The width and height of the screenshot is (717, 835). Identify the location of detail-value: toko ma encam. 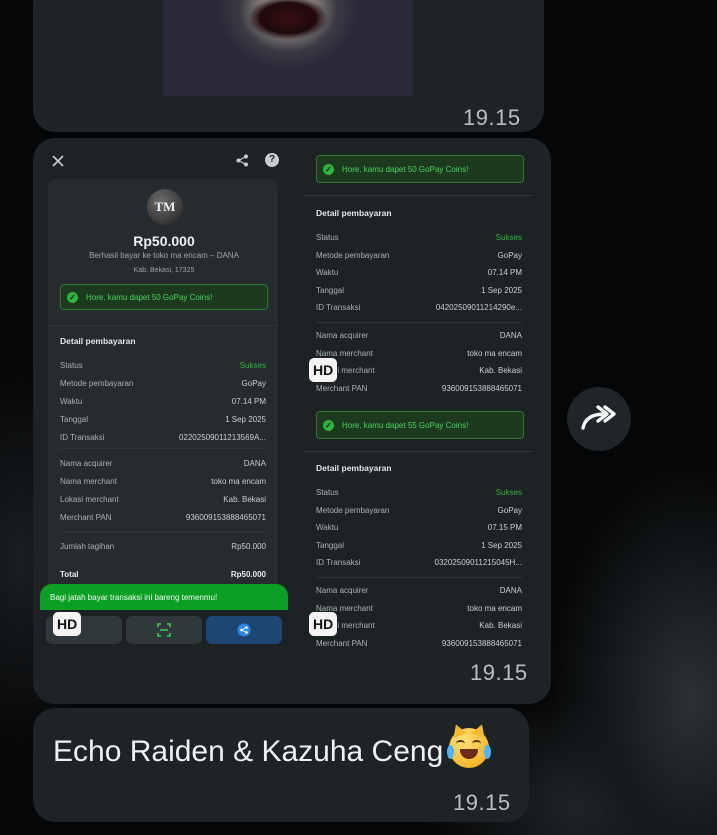
(494, 608).